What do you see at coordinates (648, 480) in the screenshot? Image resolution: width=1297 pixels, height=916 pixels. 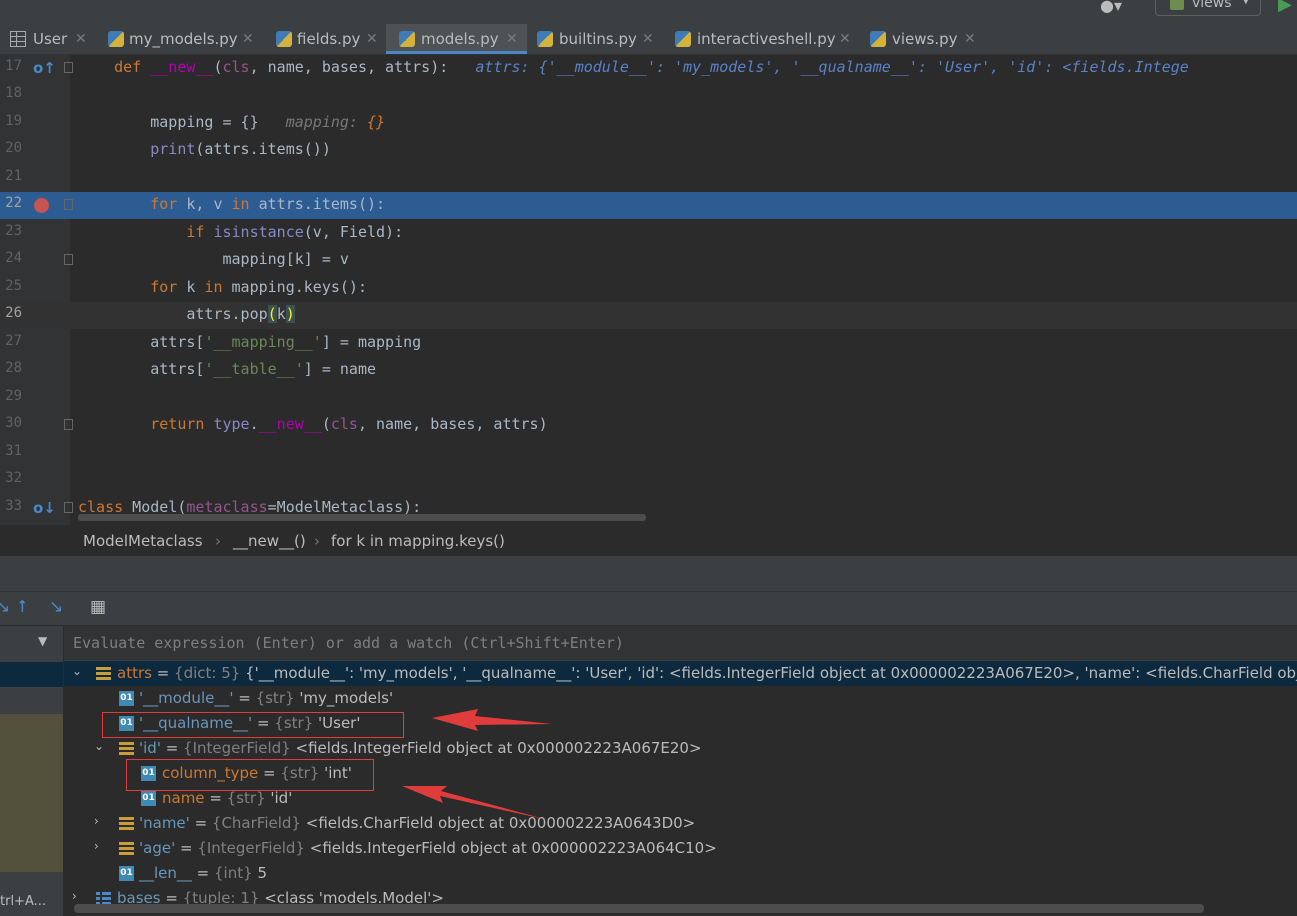 I see `code-line: 32` at bounding box center [648, 480].